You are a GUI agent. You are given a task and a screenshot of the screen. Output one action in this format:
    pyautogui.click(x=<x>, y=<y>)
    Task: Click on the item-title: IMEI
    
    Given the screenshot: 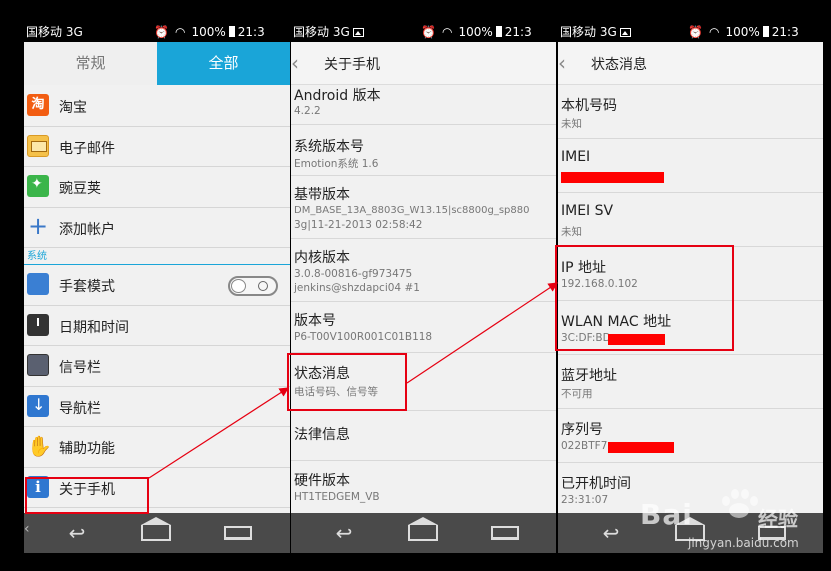 What is the action you would take?
    pyautogui.click(x=576, y=157)
    